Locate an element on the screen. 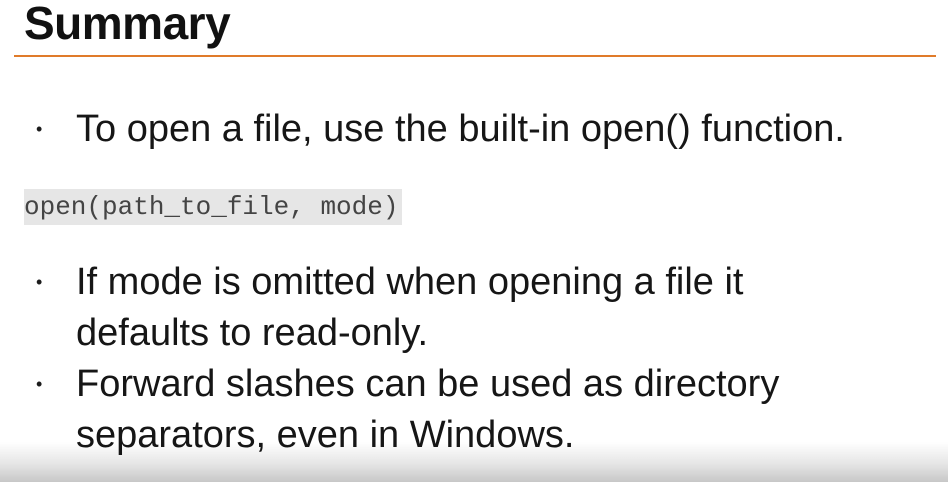 The height and width of the screenshot is (482, 948). bullet-text-line: Forward slashes can be used as directory is located at coordinates (428, 384).